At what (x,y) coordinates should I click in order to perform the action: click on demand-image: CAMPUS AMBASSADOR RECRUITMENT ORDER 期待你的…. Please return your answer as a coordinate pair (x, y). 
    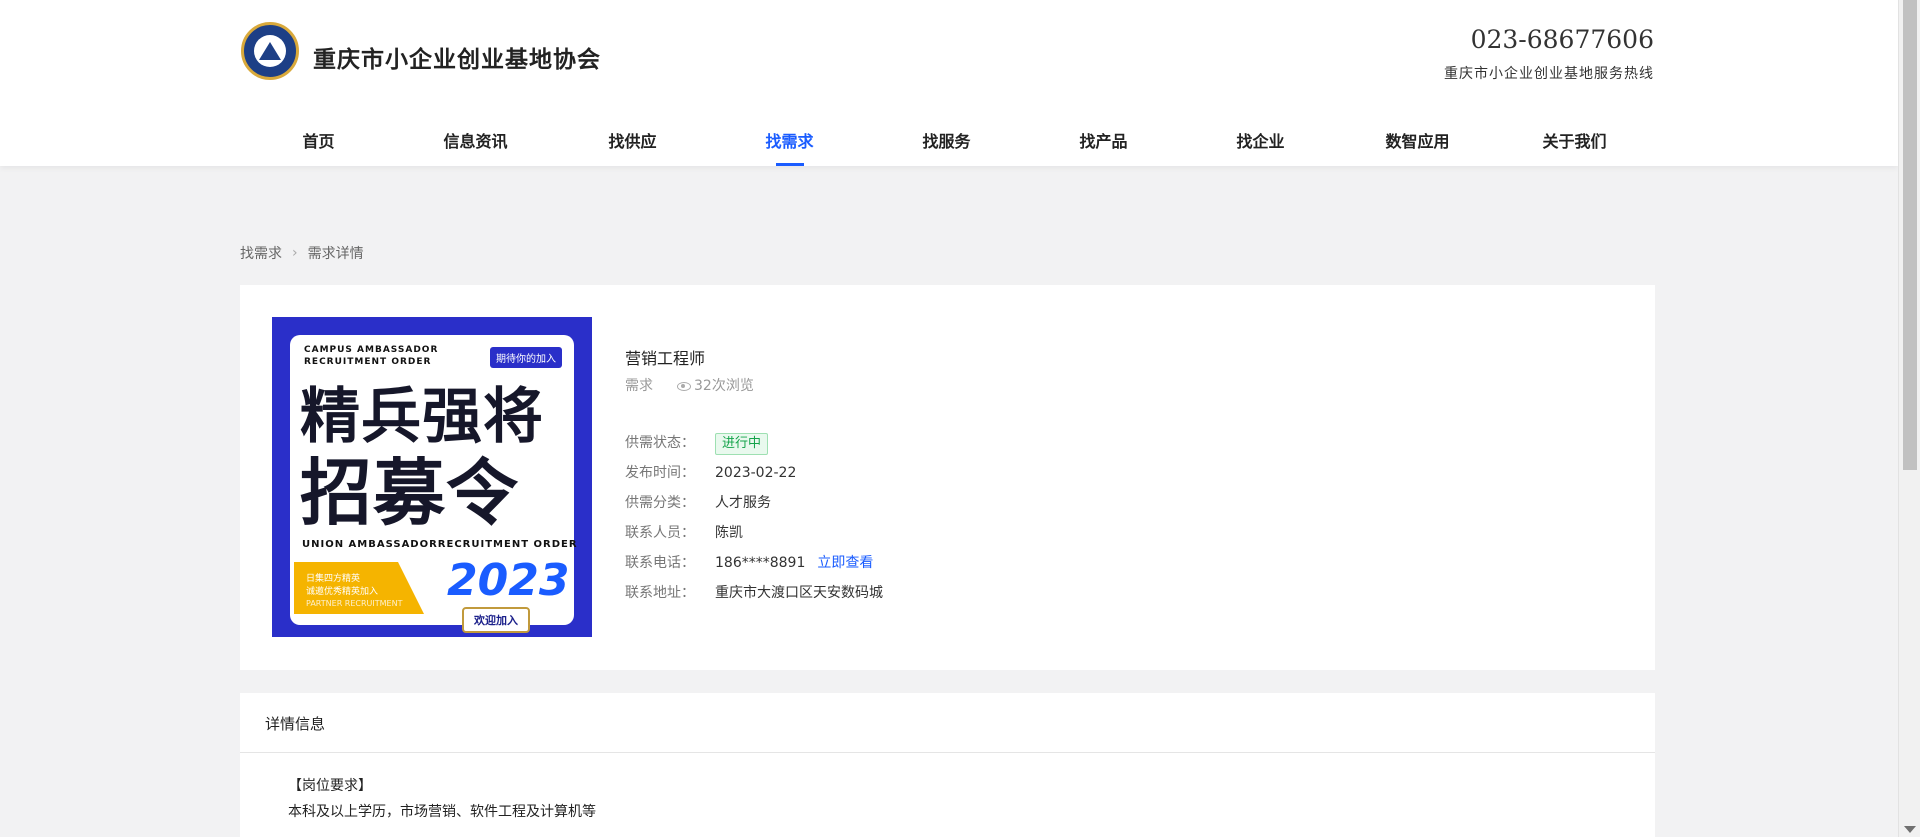
    Looking at the image, I should click on (432, 477).